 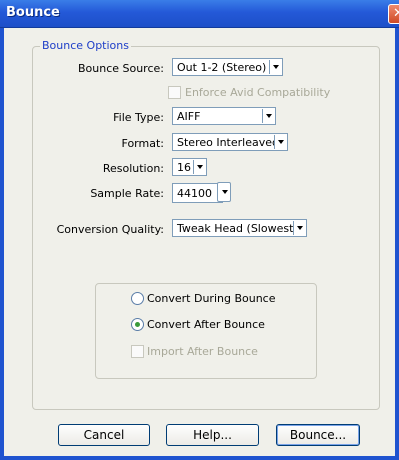 I want to click on sample-rate-select: 44100, so click(x=201, y=192).